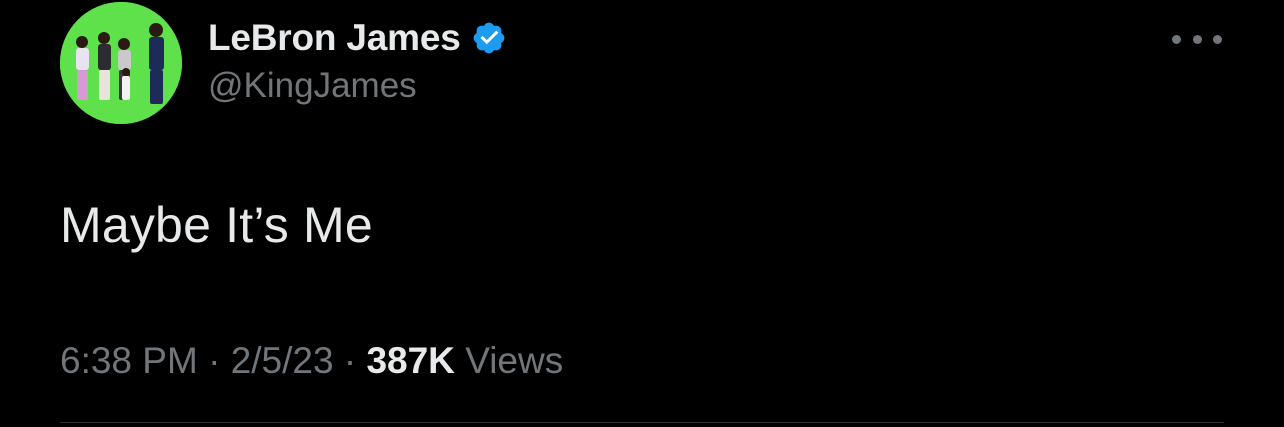 The image size is (1284, 427). Describe the element at coordinates (642, 422) in the screenshot. I see `divider` at that location.